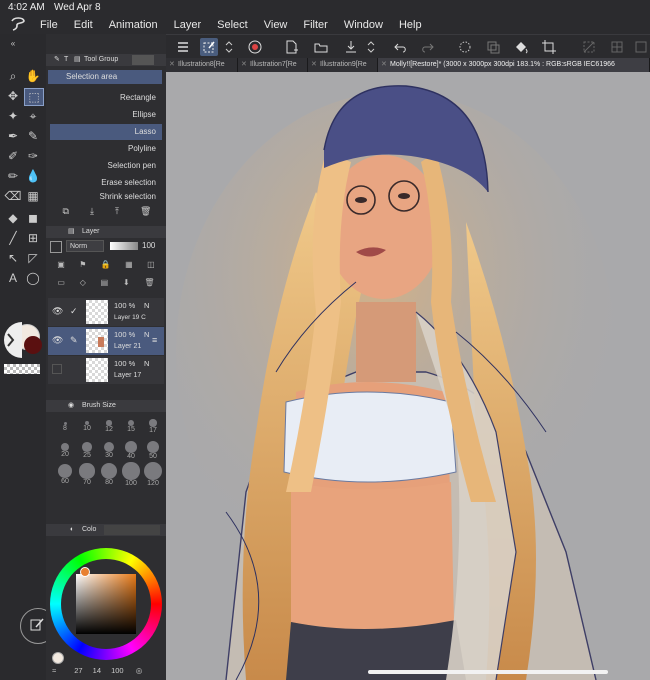 Image resolution: width=650 pixels, height=680 pixels. Describe the element at coordinates (276, 25) in the screenshot. I see `menu-view: View` at that location.